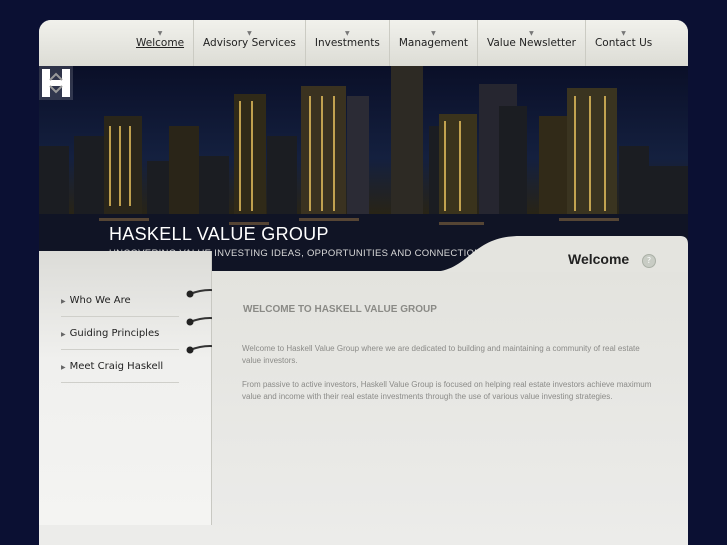  Describe the element at coordinates (120, 372) in the screenshot. I see `sidebar-item-meet-craig-haskell: ▶ Meet Craig Haskell` at that location.